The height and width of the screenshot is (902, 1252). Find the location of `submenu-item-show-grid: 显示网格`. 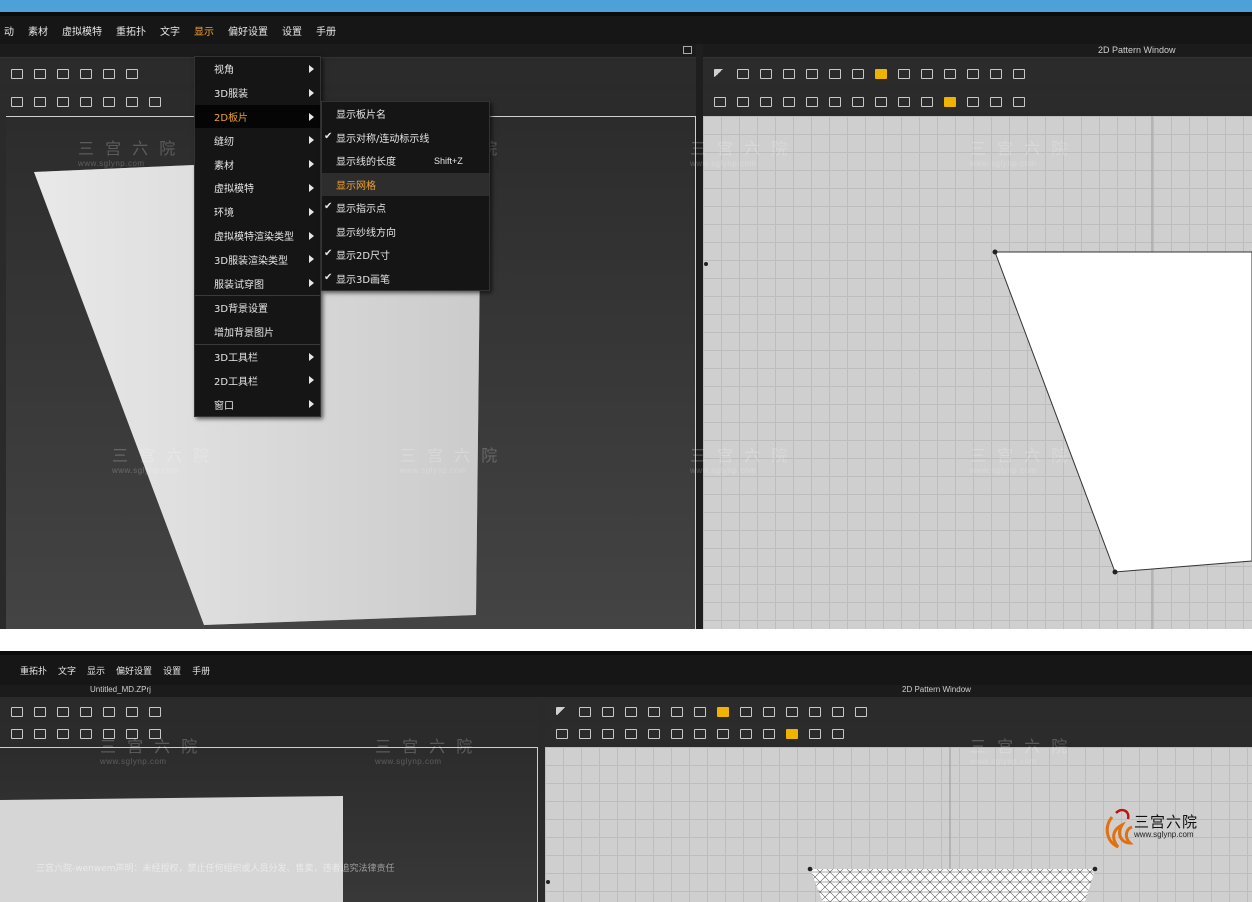

submenu-item-show-grid: 显示网格 is located at coordinates (405, 184).